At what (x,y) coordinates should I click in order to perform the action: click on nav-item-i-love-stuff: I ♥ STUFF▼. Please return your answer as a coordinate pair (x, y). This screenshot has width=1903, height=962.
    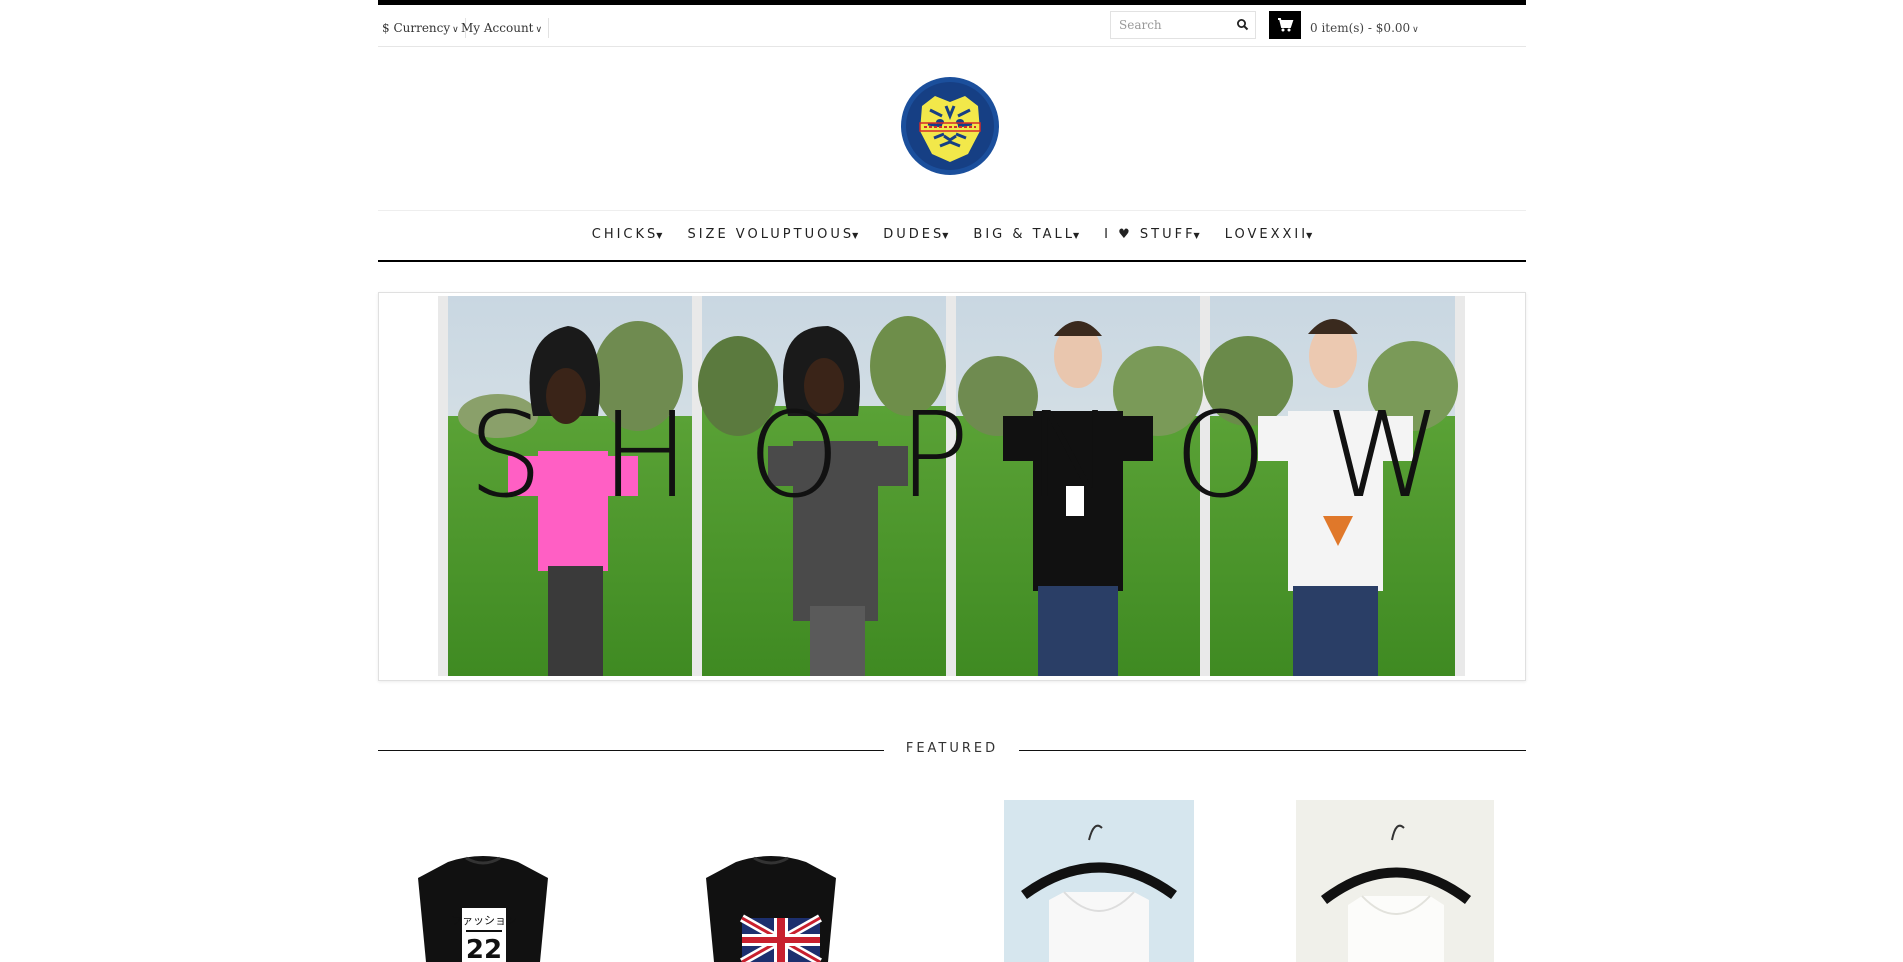
    Looking at the image, I should click on (1152, 234).